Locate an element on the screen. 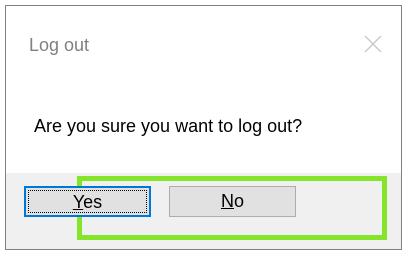  confirmation-message: Are you sure you want to log out? is located at coordinates (168, 126).